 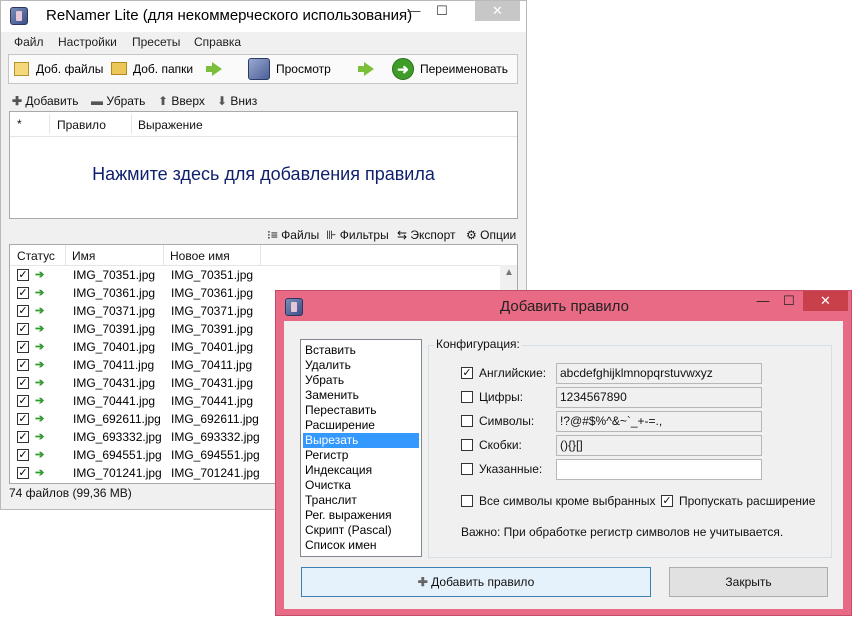 I want to click on rule-type-item: Рег. выражения, so click(x=361, y=515).